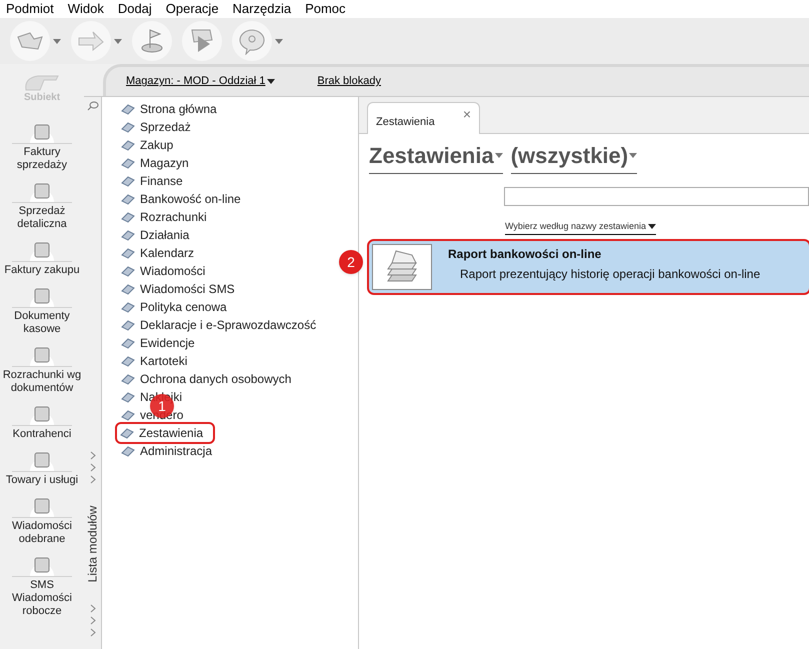 Image resolution: width=809 pixels, height=649 pixels. I want to click on menu-item: Widok, so click(86, 9).